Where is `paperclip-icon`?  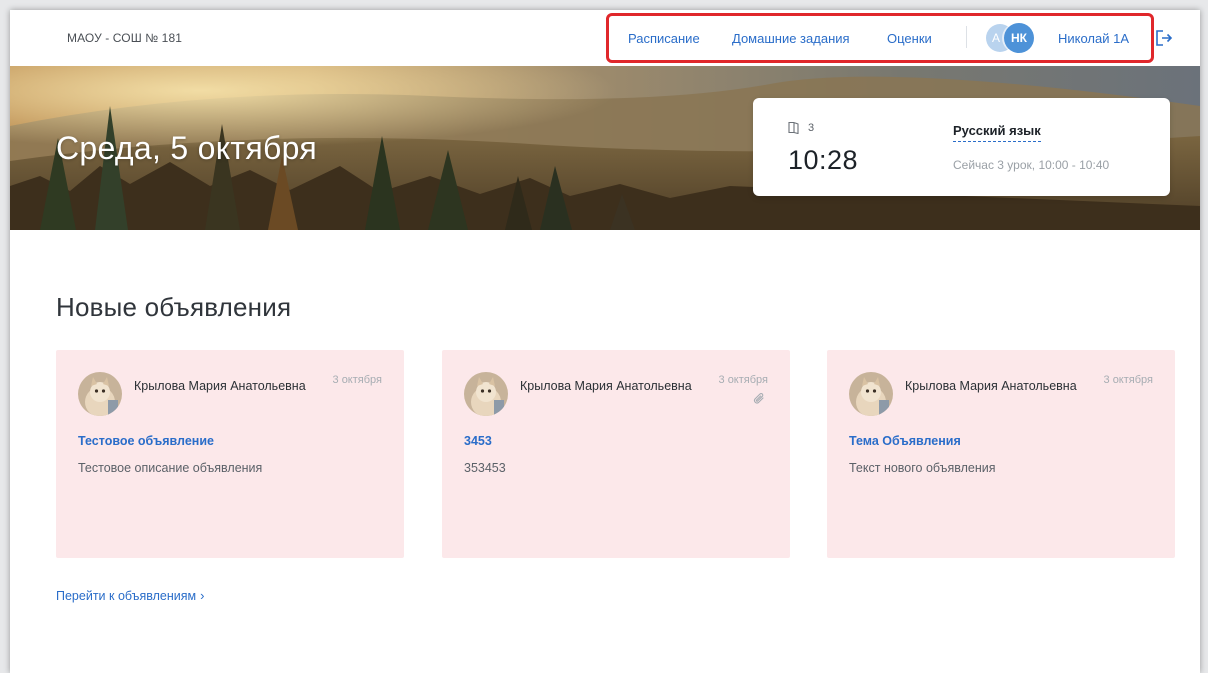
paperclip-icon is located at coordinates (759, 399).